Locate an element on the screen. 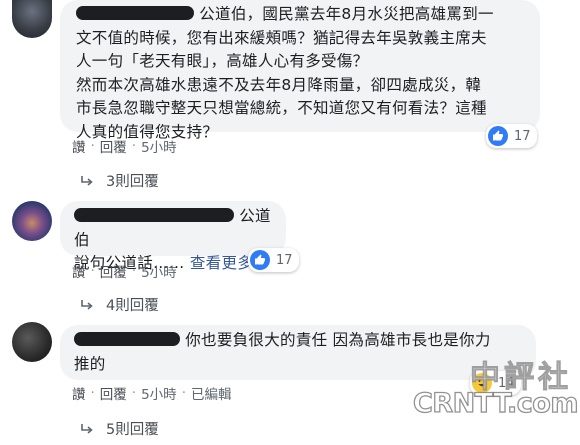  edited-label: 已編輯 is located at coordinates (211, 393).